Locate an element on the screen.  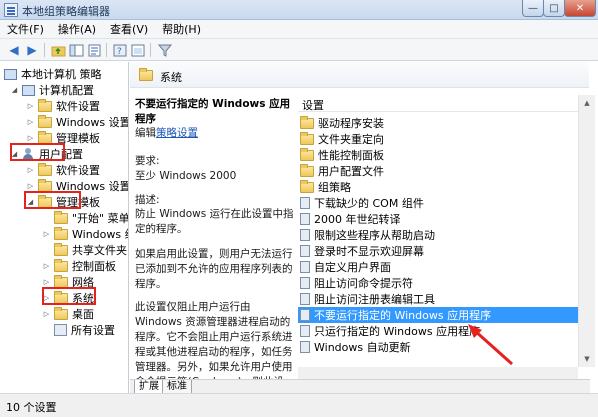
tree-item-user-software-settings: ▷ 软件设置 is located at coordinates (63, 170).